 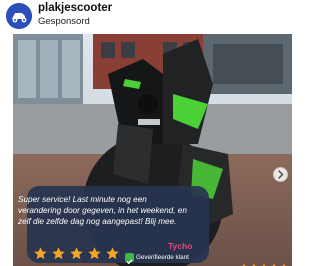 What do you see at coordinates (180, 246) in the screenshot?
I see `reviewer-name: Tycho` at bounding box center [180, 246].